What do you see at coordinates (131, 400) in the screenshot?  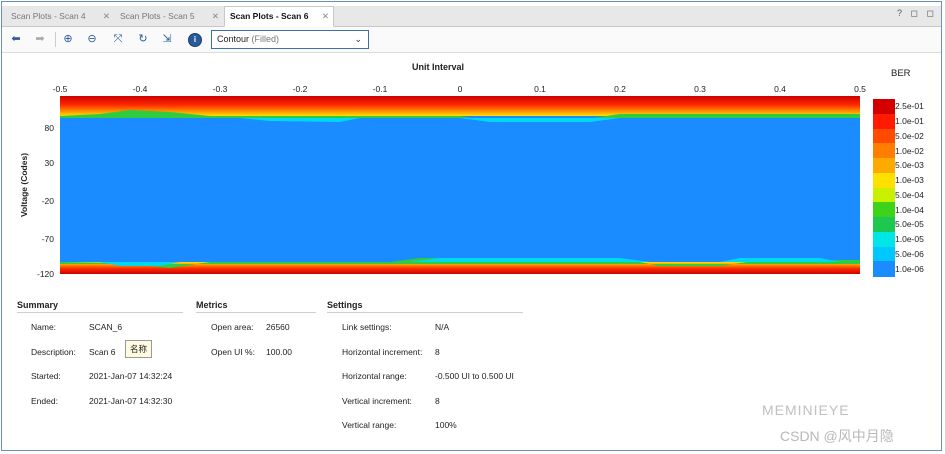 I see `field-value: 2021-Jan-07 14:32:30` at bounding box center [131, 400].